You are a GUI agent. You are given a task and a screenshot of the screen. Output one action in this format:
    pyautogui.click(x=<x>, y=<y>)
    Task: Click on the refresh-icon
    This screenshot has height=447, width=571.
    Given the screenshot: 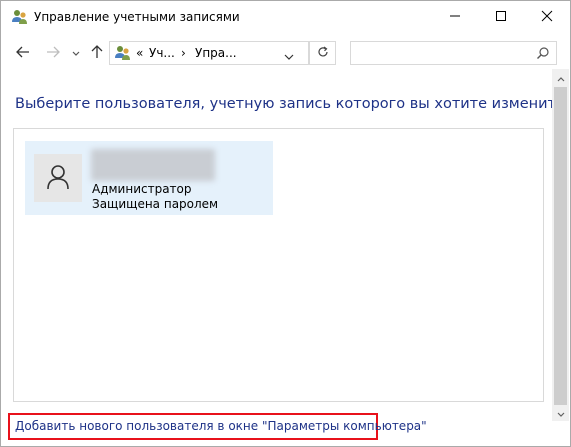 What is the action you would take?
    pyautogui.click(x=323, y=53)
    